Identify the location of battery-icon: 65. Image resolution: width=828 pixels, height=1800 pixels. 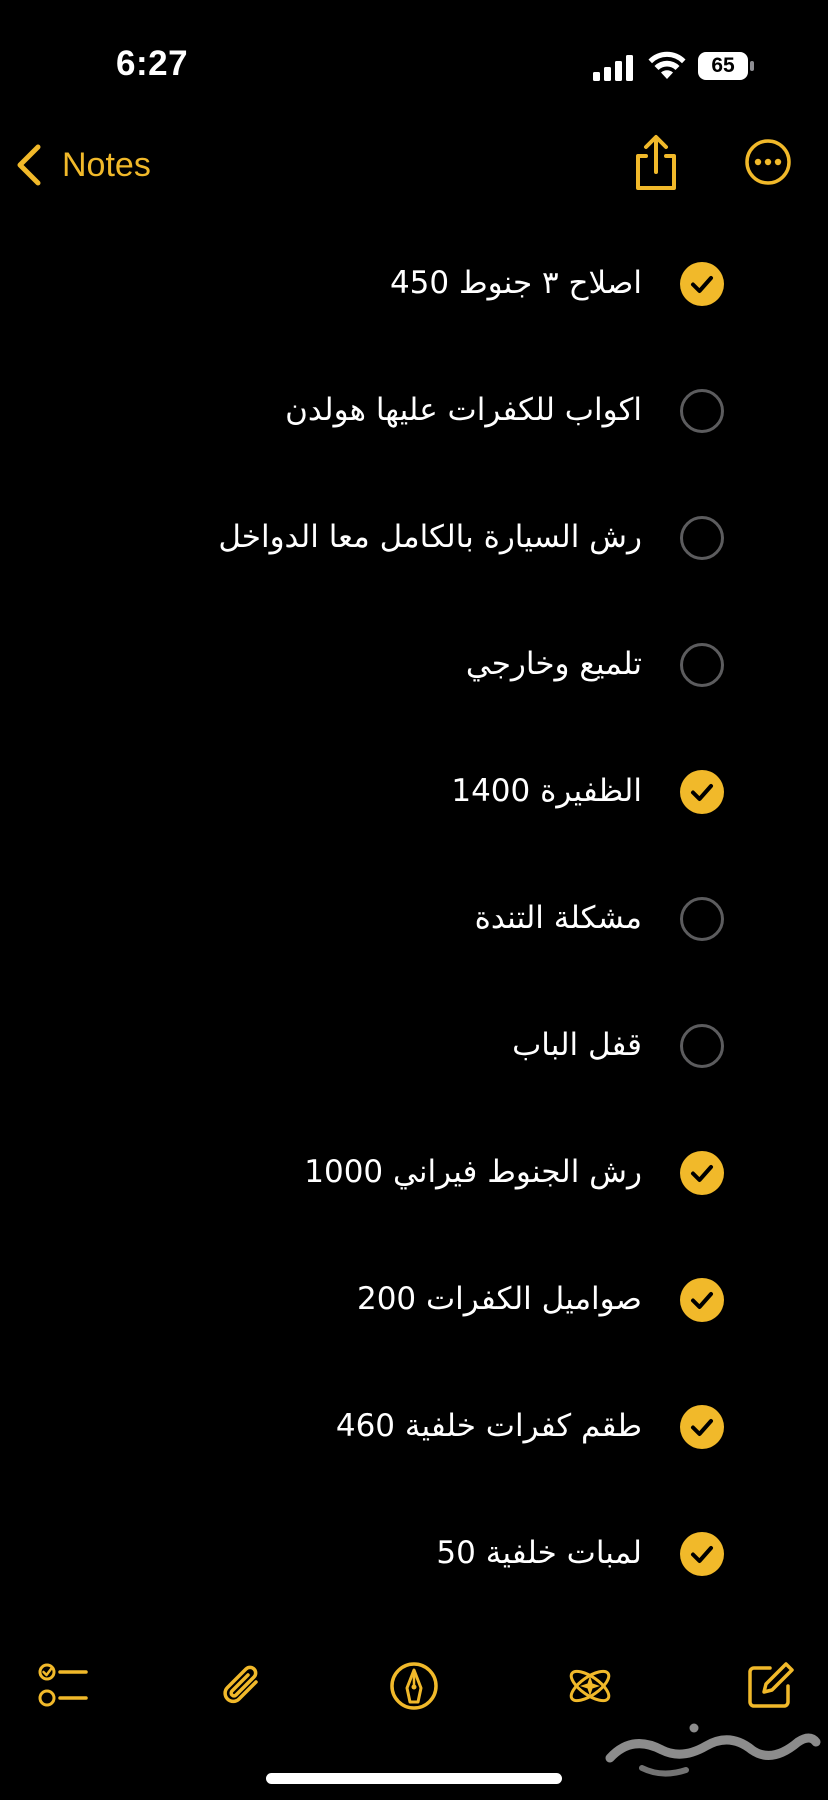
(726, 66).